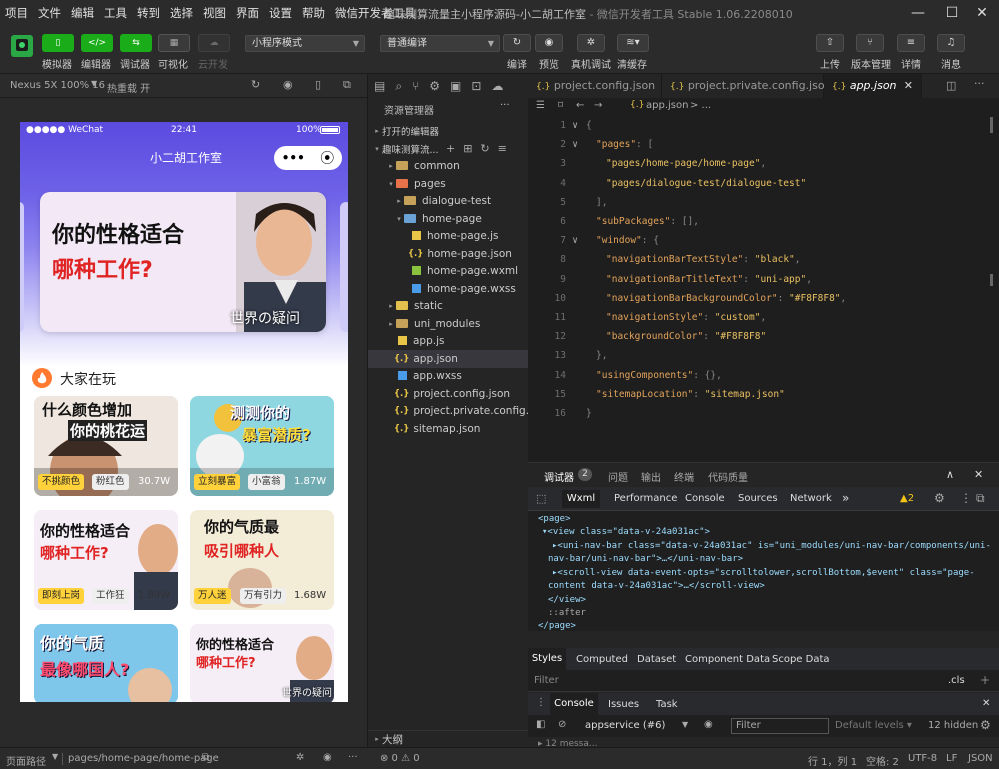 The height and width of the screenshot is (769, 999). Describe the element at coordinates (991, 125) in the screenshot. I see `scrollbar-thumb` at that location.